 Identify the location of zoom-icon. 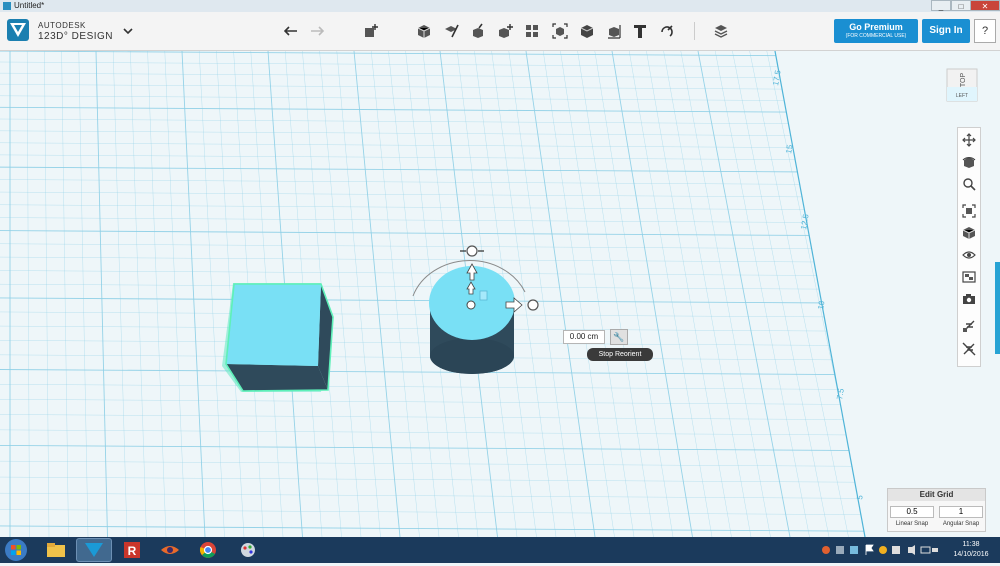
(969, 184).